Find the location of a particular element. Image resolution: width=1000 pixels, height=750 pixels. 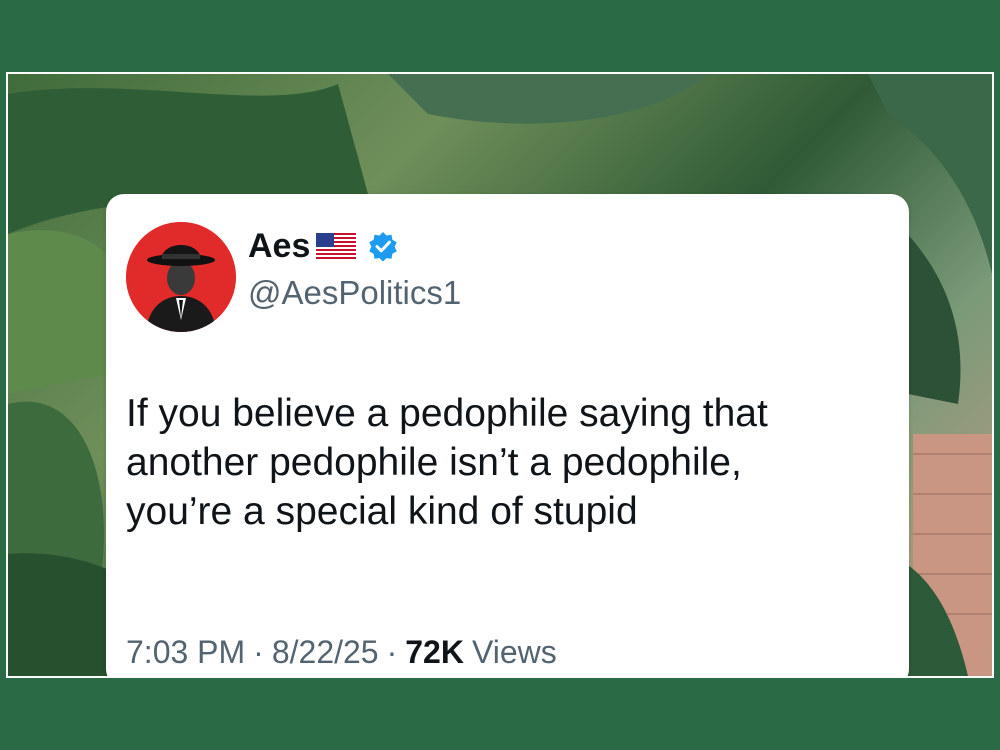

display-name: Aes is located at coordinates (279, 246).